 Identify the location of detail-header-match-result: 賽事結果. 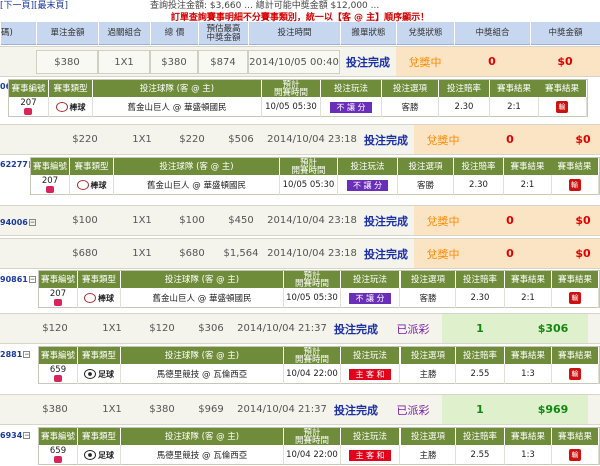
(528, 279).